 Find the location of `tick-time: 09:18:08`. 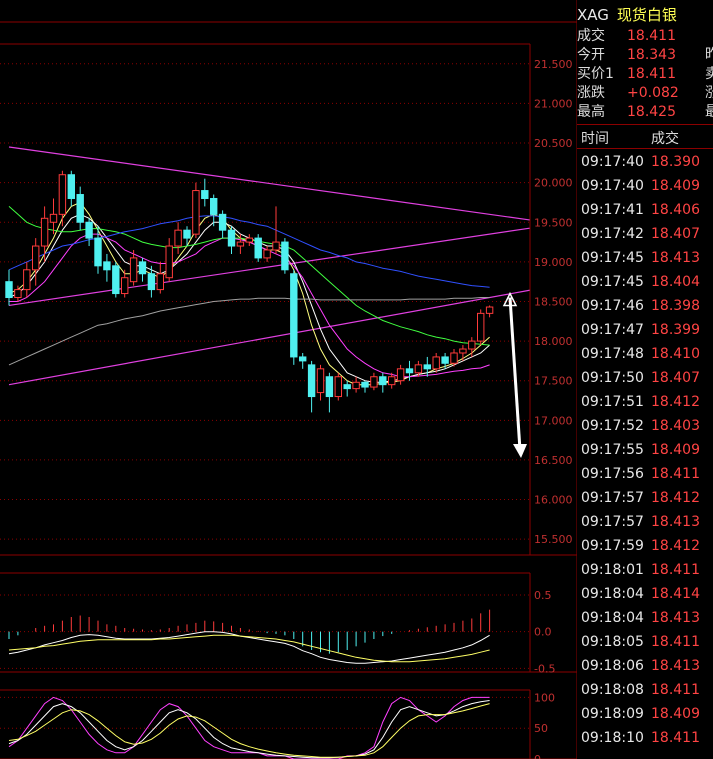

tick-time: 09:18:08 is located at coordinates (612, 690).